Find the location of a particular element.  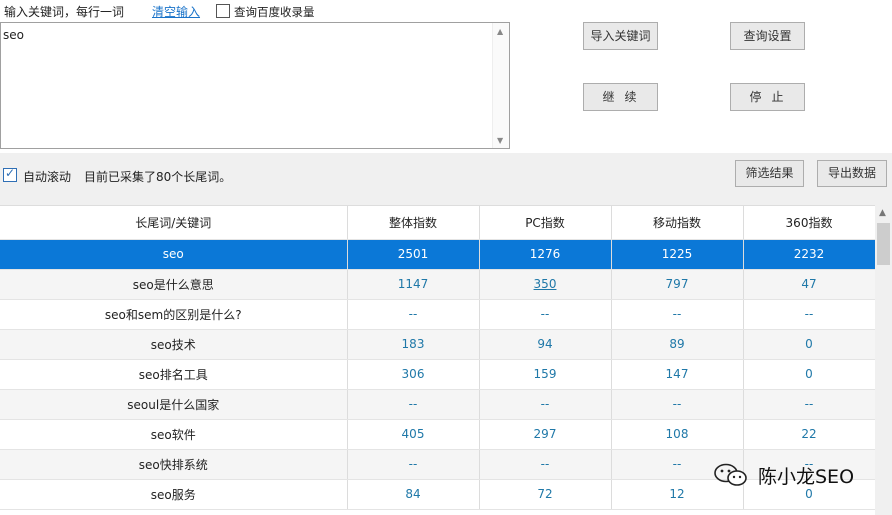

wechat-icon is located at coordinates (730, 474).